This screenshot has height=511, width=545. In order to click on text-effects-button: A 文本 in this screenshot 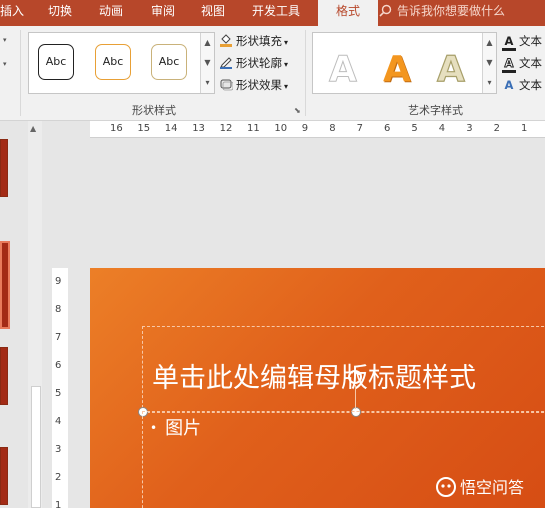, I will do `click(522, 85)`.